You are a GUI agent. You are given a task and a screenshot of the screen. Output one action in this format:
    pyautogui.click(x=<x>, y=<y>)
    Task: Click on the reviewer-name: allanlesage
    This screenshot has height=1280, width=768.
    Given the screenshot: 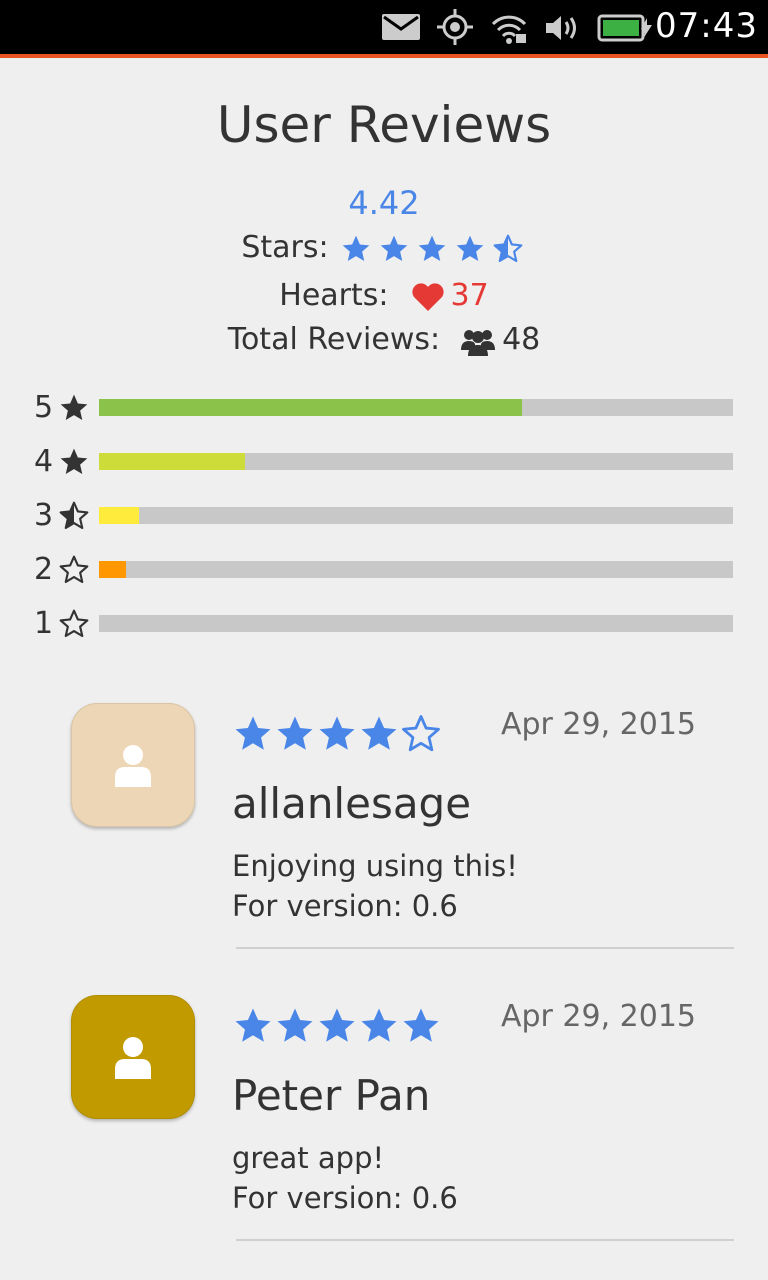 What is the action you would take?
    pyautogui.click(x=352, y=803)
    